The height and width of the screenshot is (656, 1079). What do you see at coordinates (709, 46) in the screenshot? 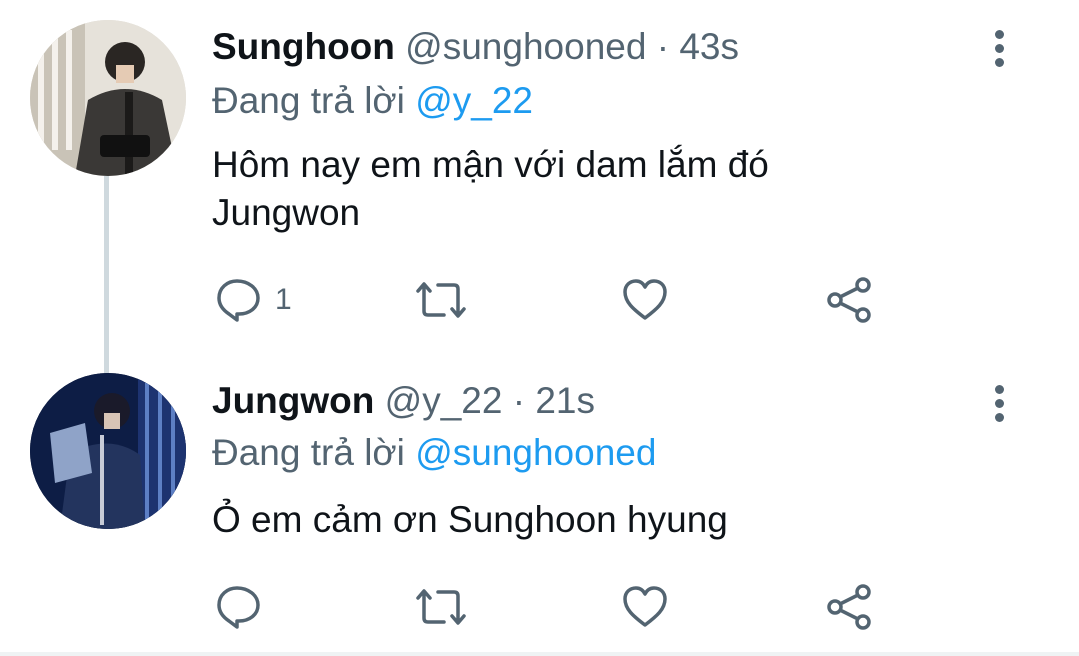
I see `timestamp: 43s` at bounding box center [709, 46].